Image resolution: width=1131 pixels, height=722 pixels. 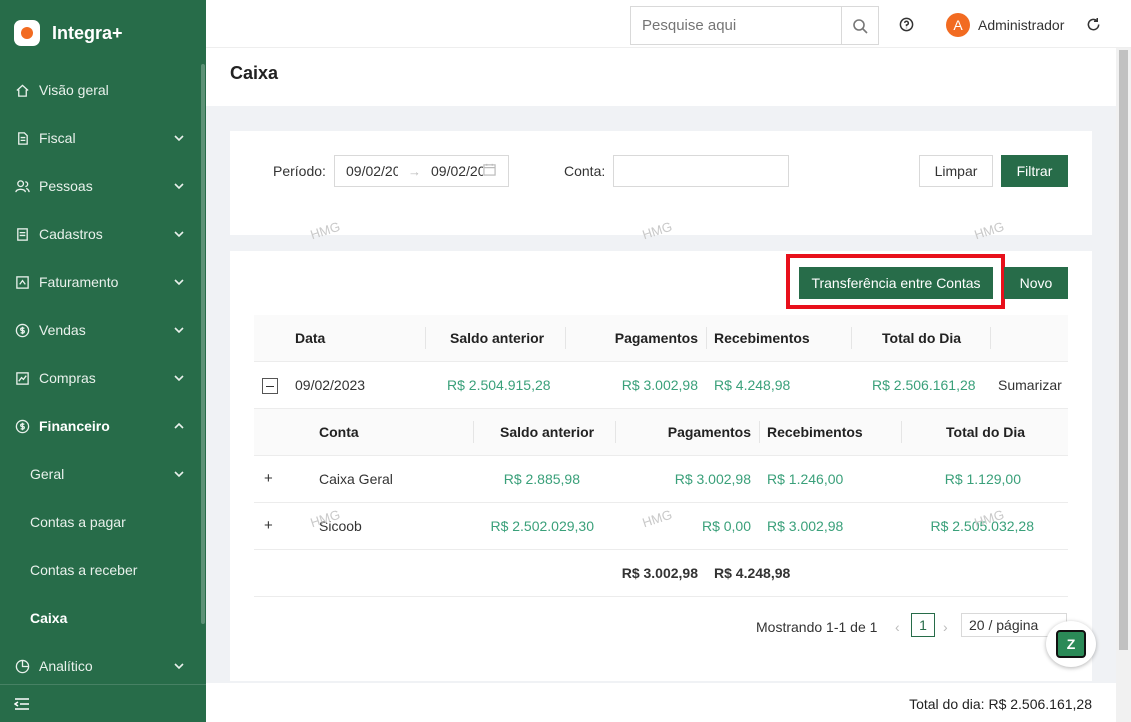 I want to click on sidebar-item-faturamento: Faturamento, so click(x=103, y=282).